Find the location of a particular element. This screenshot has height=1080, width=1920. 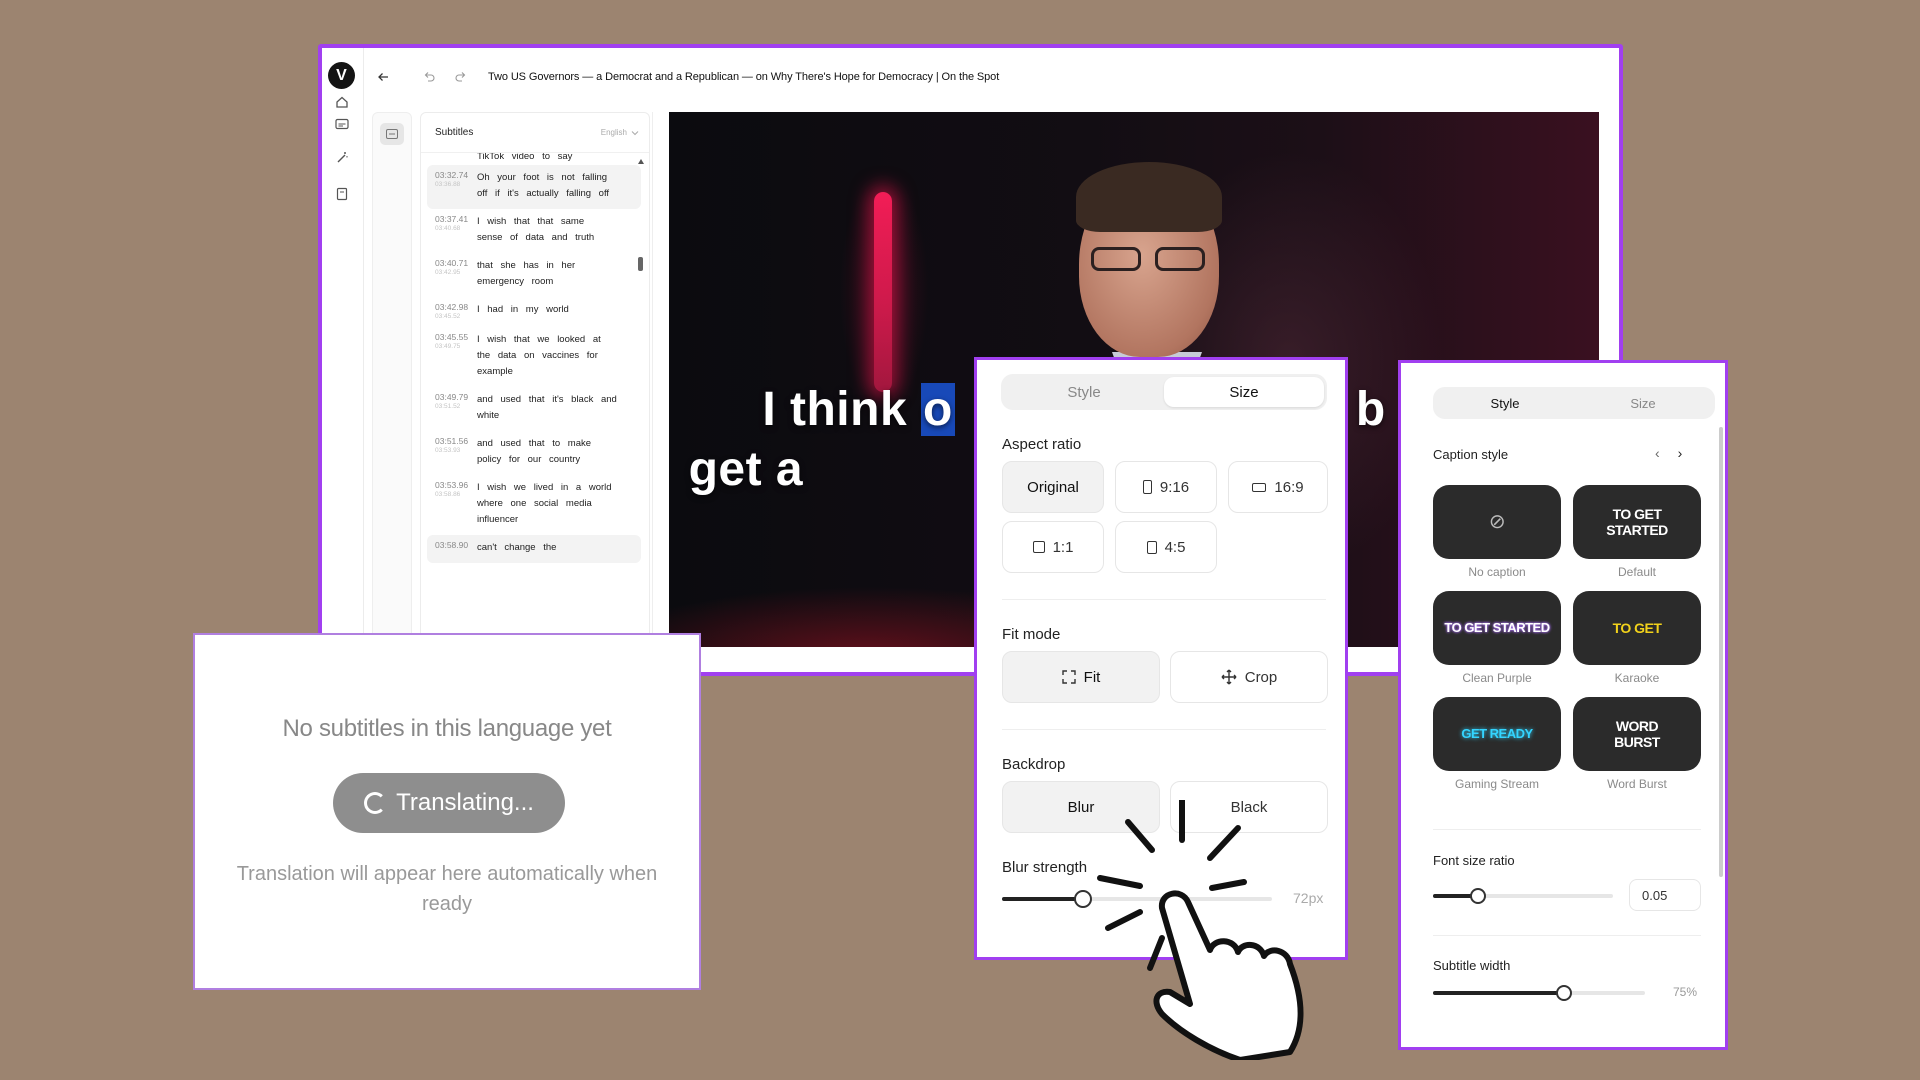

fit-button: Fit is located at coordinates (1081, 677).